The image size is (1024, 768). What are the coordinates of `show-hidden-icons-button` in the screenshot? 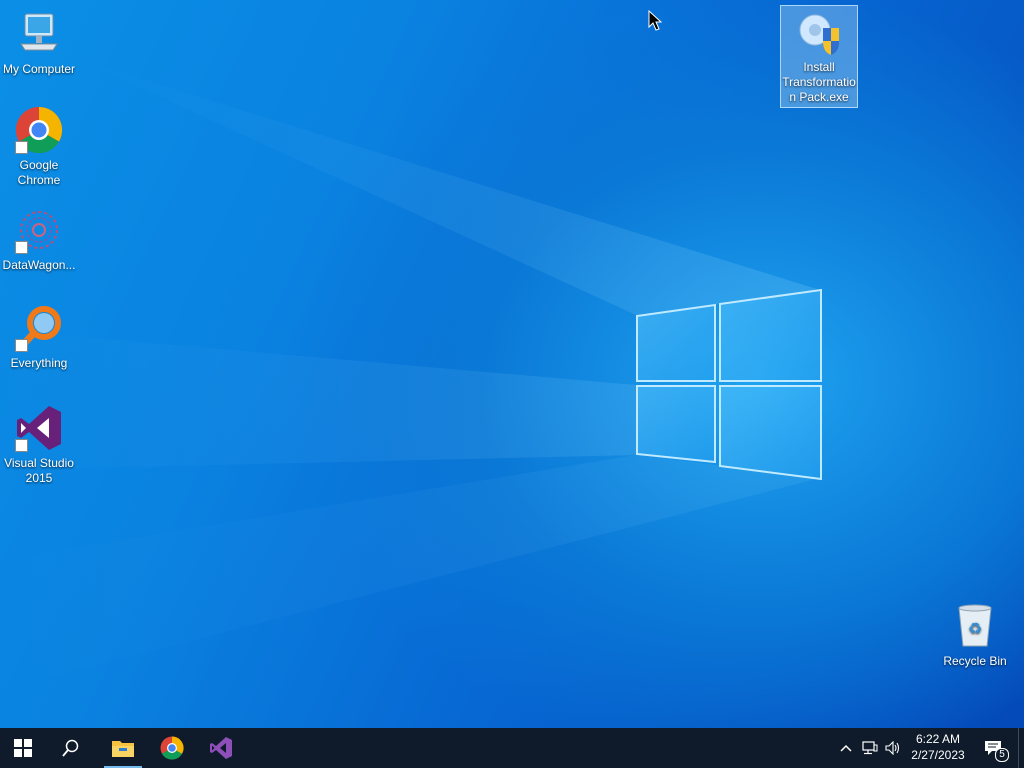 It's located at (846, 748).